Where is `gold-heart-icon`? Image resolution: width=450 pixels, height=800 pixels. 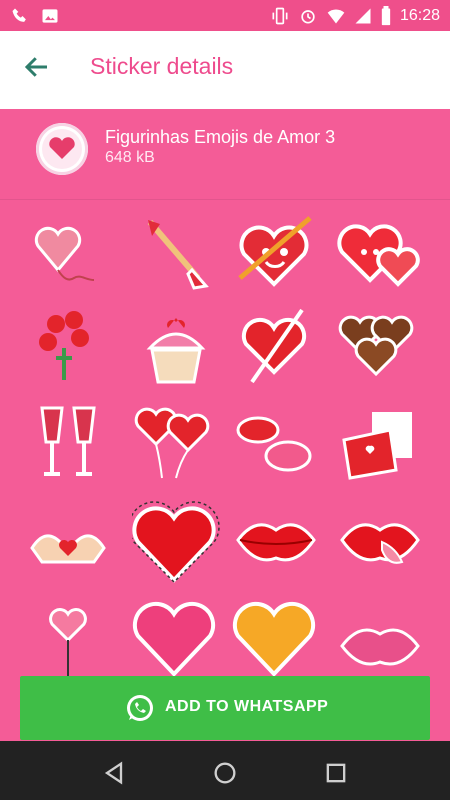
gold-heart-icon is located at coordinates (274, 639).